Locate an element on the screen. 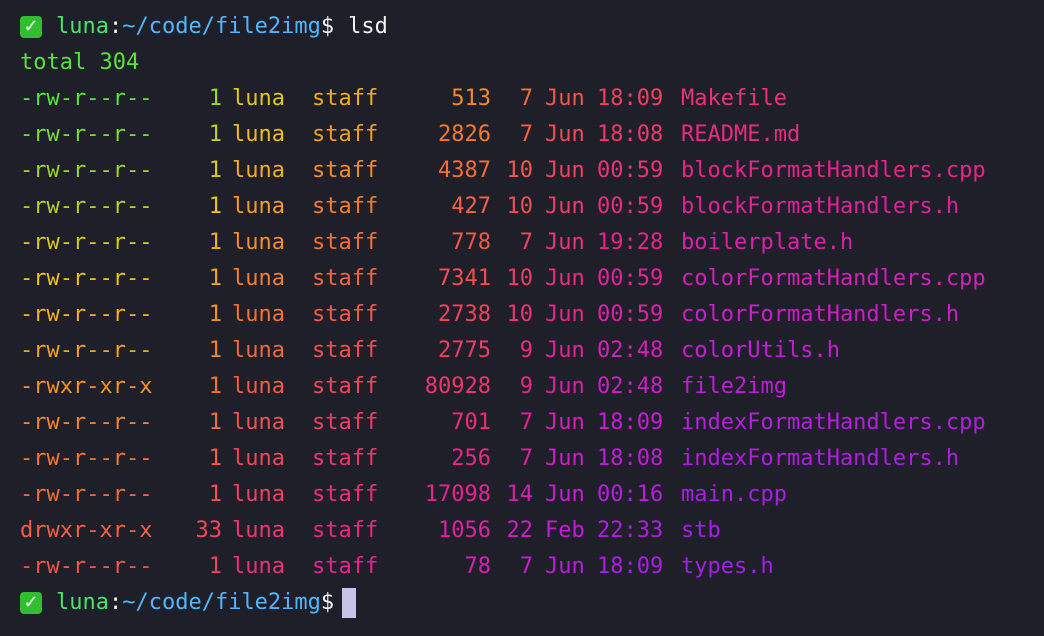 The width and height of the screenshot is (1044, 636). file-name: main.cpp is located at coordinates (734, 494).